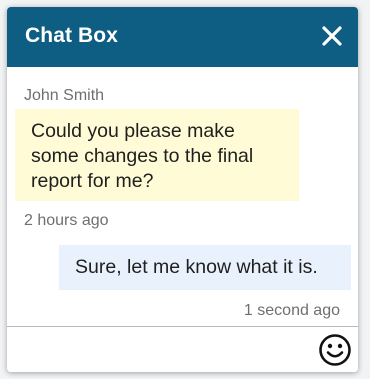 The height and width of the screenshot is (379, 370). Describe the element at coordinates (291, 310) in the screenshot. I see `outgoing-message-timestamp: 1 second ago` at that location.